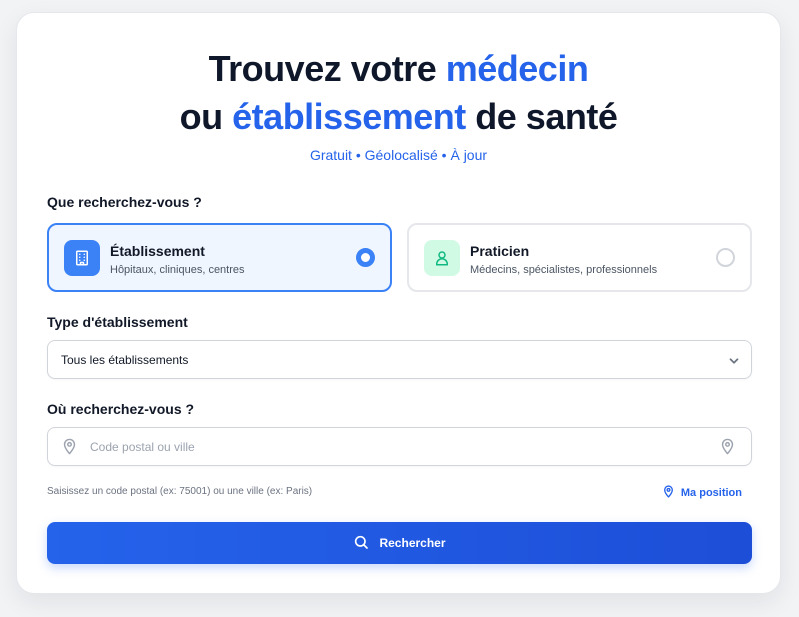  Describe the element at coordinates (322, 68) in the screenshot. I see `title-prefix: Trouvez votre` at that location.